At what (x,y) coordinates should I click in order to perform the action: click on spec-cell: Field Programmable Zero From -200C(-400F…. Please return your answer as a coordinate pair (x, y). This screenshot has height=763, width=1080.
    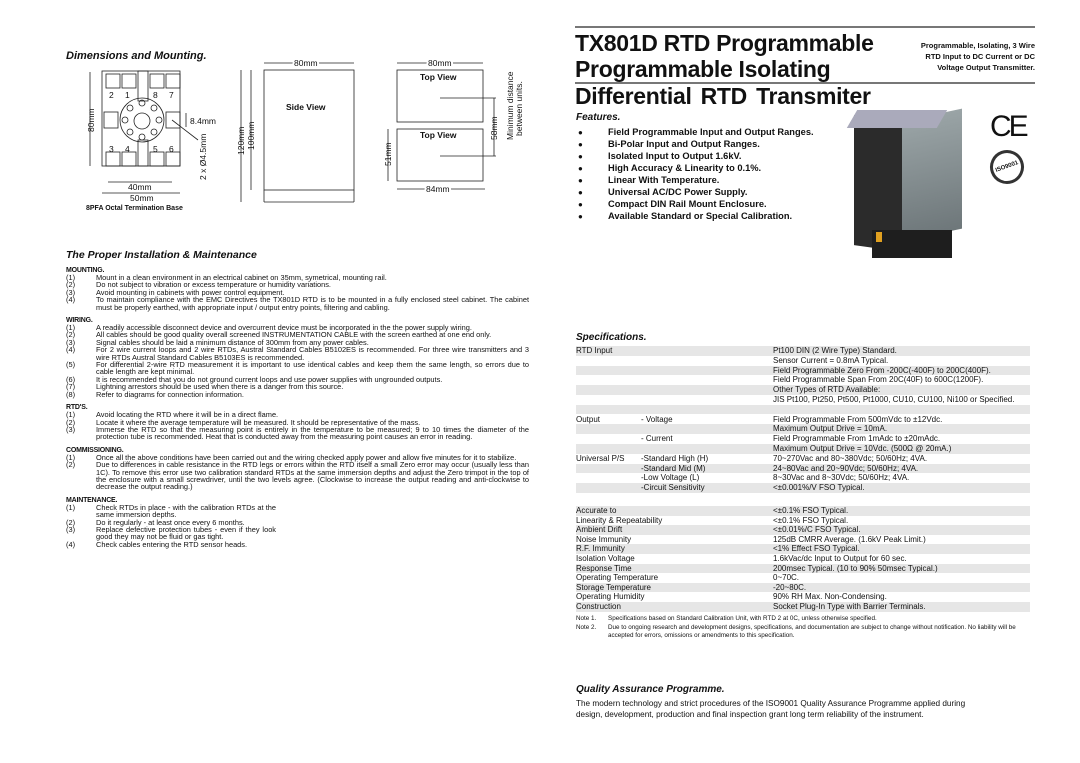
    Looking at the image, I should click on (882, 370).